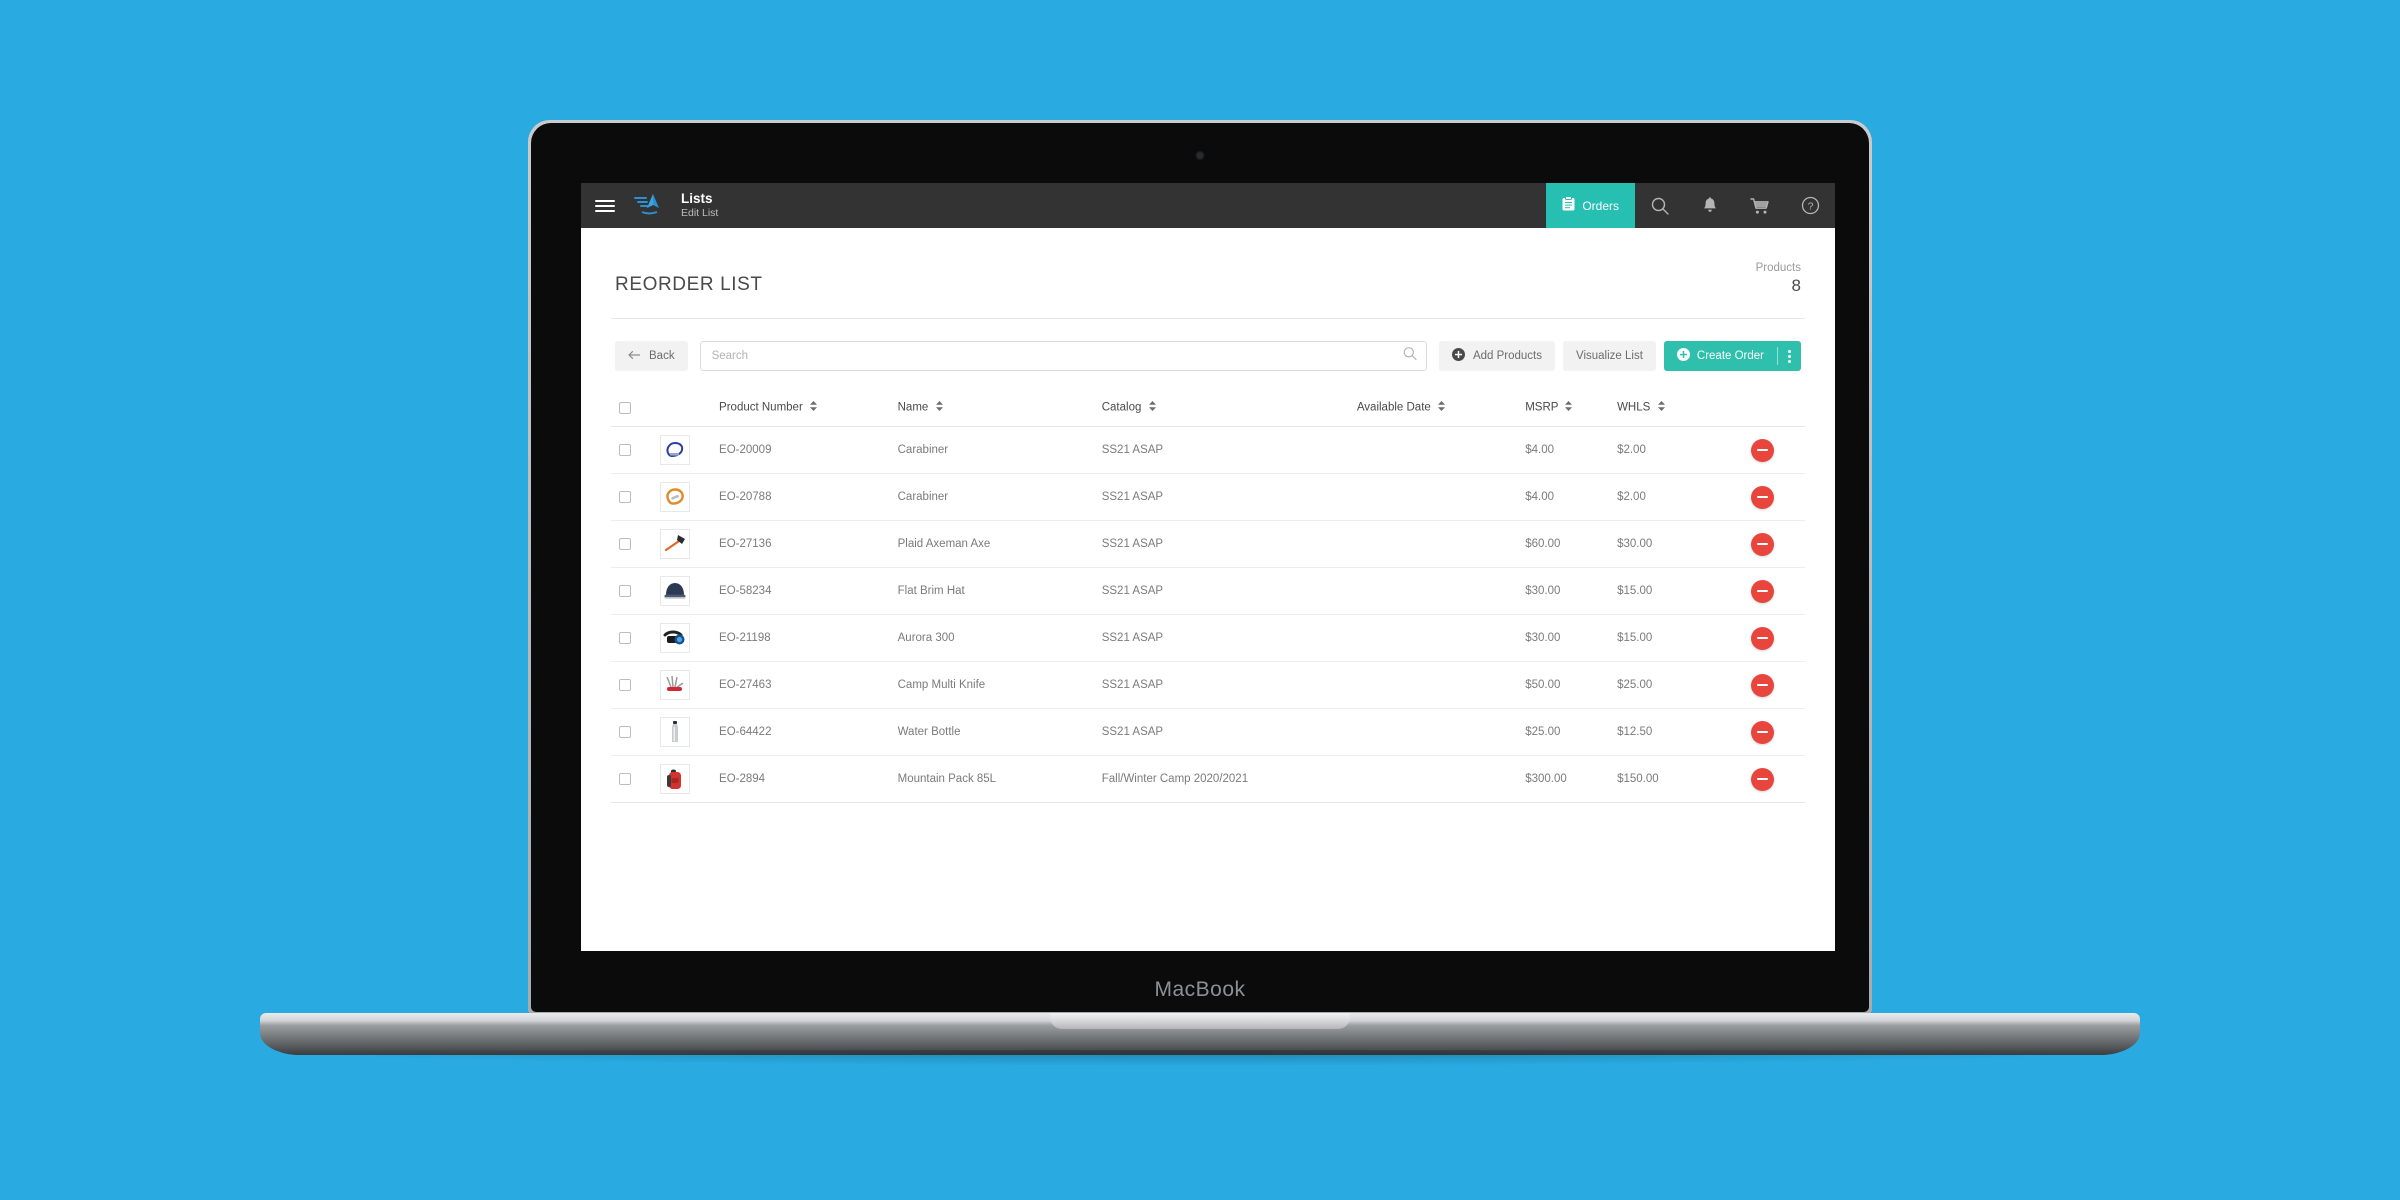 This screenshot has height=1200, width=2400. Describe the element at coordinates (625, 407) in the screenshot. I see `select-all-checkbox` at that location.